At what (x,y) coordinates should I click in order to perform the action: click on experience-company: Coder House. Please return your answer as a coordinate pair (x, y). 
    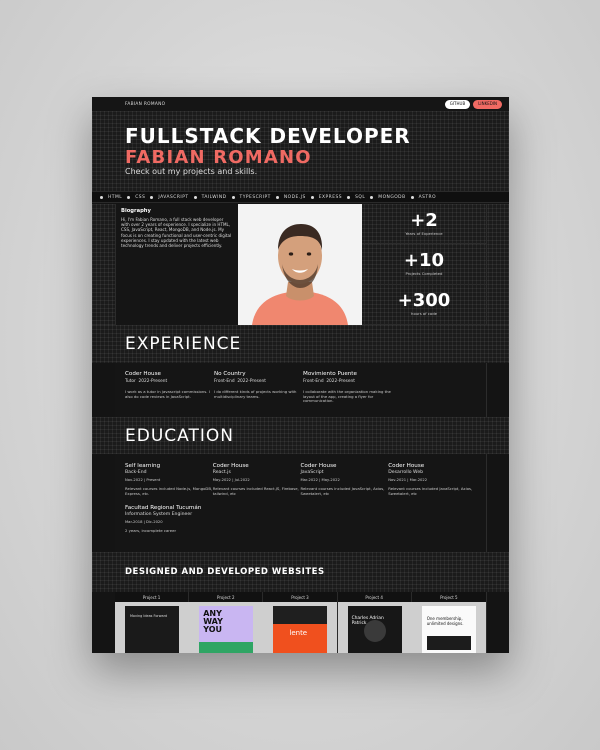
    Looking at the image, I should click on (143, 374).